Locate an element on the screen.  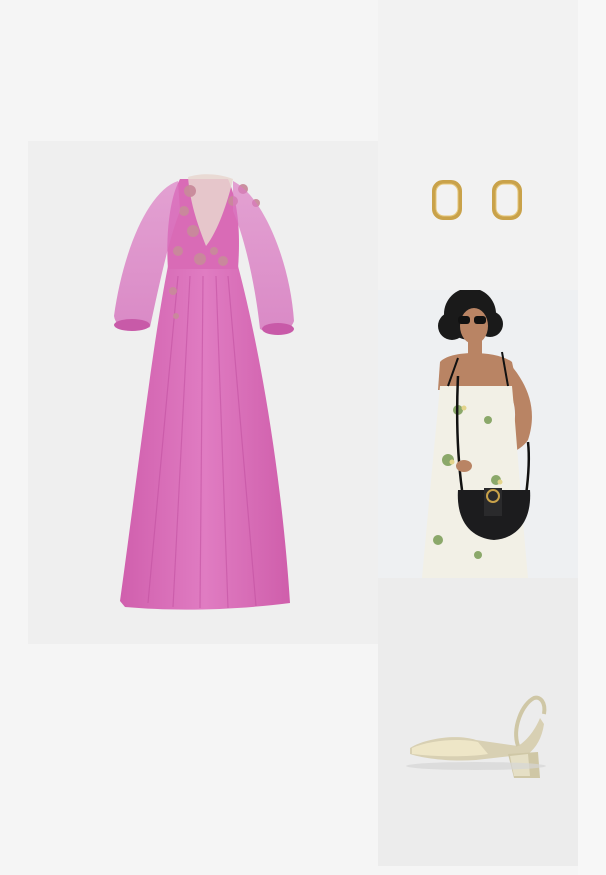
bag-panel is located at coordinates (478, 434).